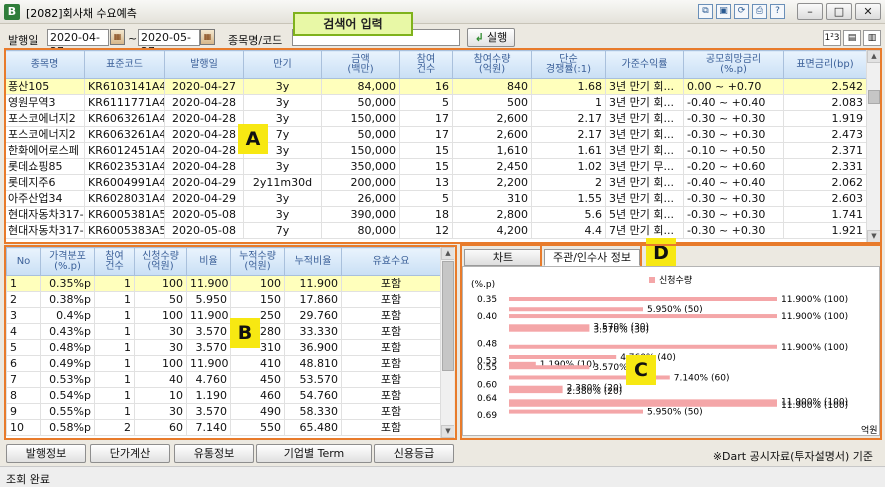 The width and height of the screenshot is (885, 487). I want to click on price-calc-button: 단가계산, so click(130, 453).